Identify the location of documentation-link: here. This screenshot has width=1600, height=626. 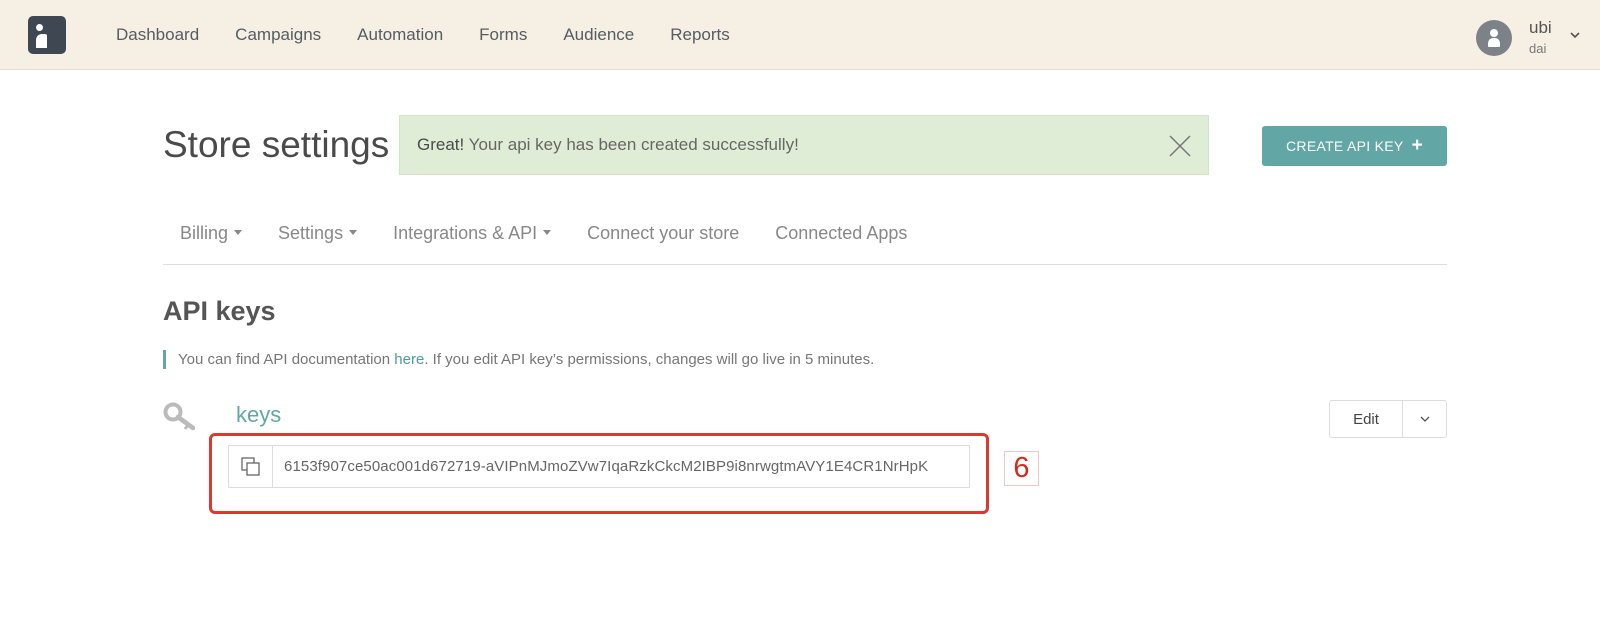
(409, 359).